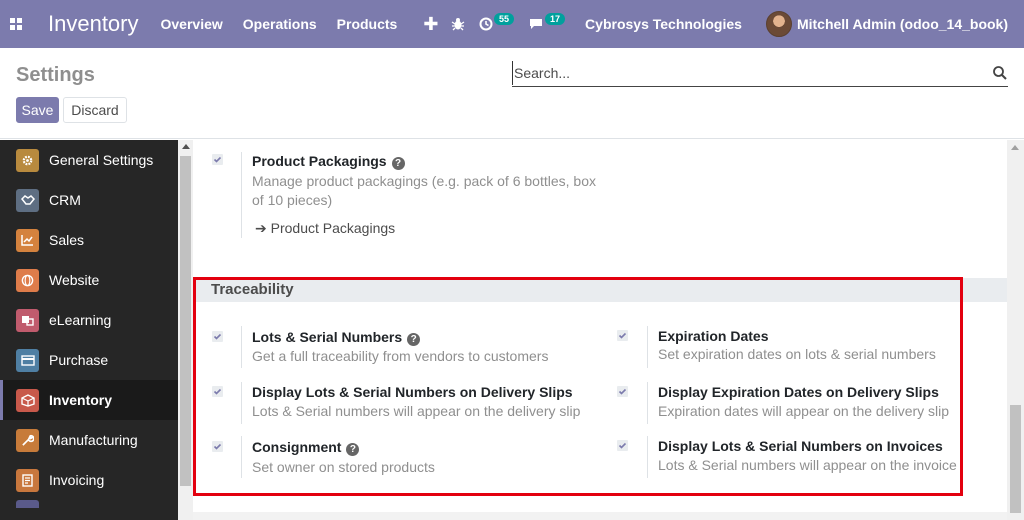 This screenshot has height=520, width=1024. Describe the element at coordinates (89, 240) in the screenshot. I see `sidebar-item-sales: Sales` at that location.